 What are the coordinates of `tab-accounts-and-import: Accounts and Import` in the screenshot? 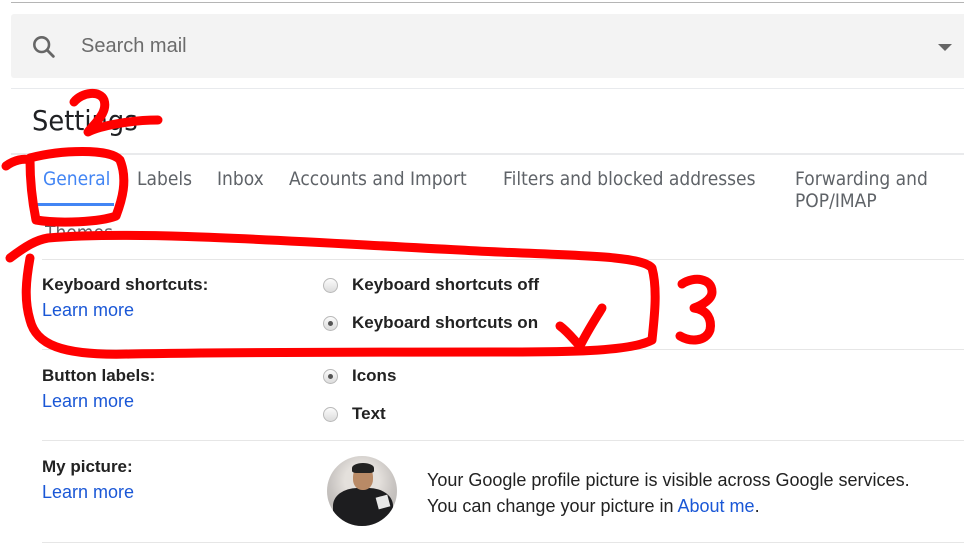 It's located at (378, 179).